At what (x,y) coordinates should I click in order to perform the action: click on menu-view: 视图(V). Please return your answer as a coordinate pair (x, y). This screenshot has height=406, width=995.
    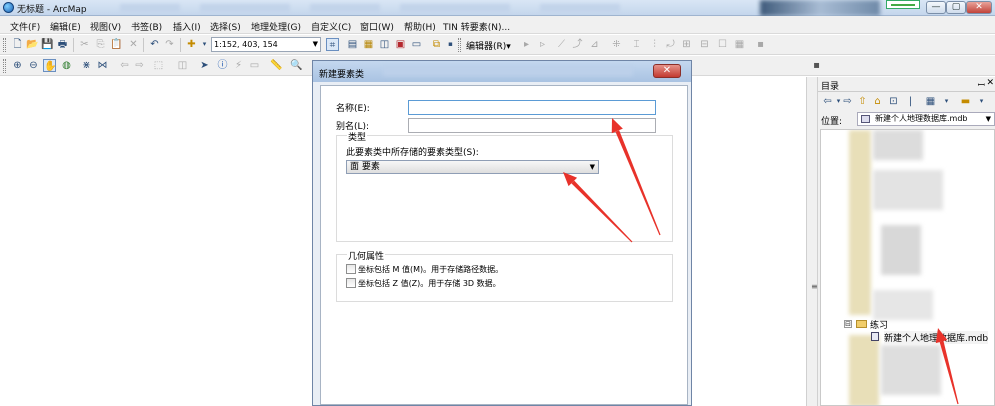
    Looking at the image, I should click on (105, 26).